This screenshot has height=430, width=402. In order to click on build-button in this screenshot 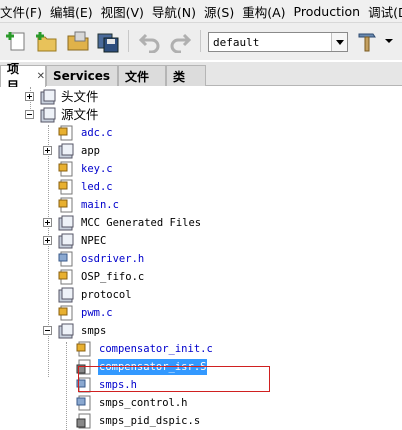, I will do `click(368, 41)`.